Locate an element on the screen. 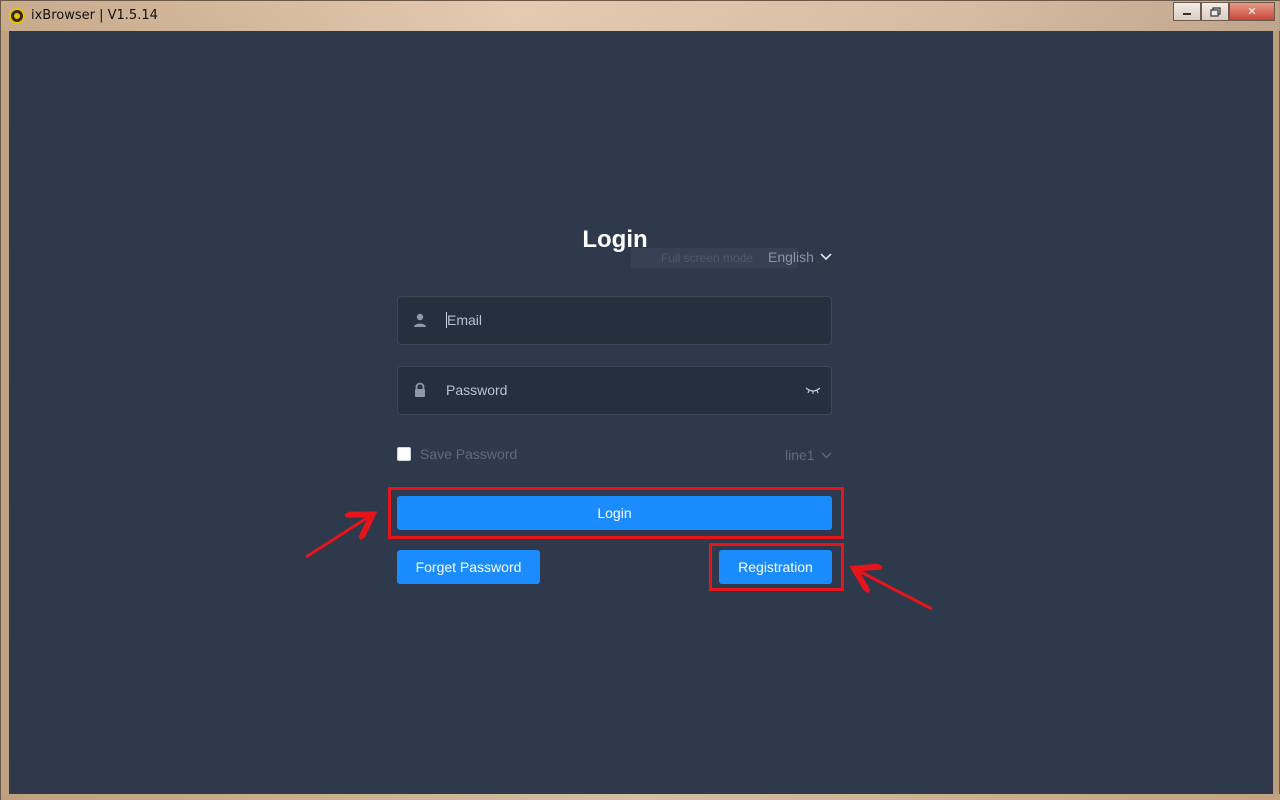  taskbar-strip is located at coordinates (640, 797).